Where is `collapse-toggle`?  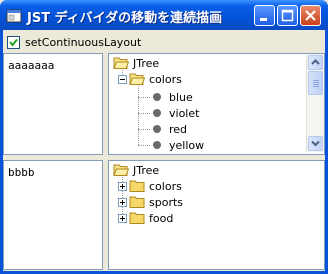
collapse-toggle is located at coordinates (122, 79).